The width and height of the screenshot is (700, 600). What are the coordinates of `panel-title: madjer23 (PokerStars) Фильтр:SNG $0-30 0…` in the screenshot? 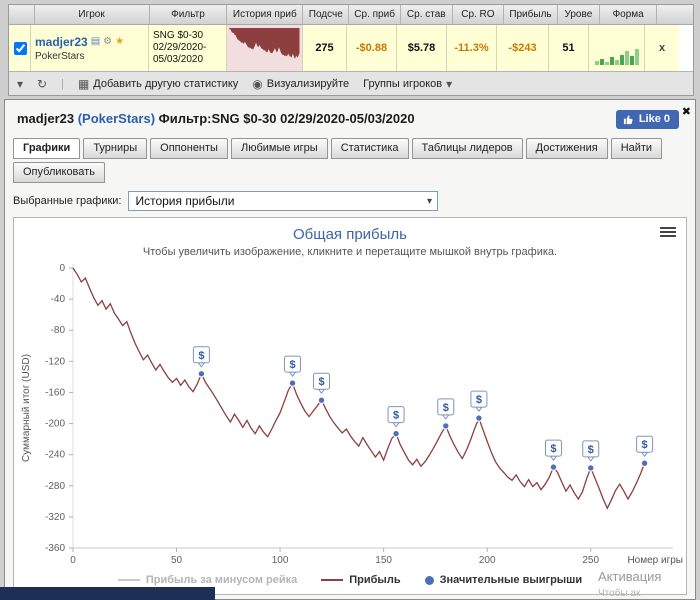 It's located at (350, 113).